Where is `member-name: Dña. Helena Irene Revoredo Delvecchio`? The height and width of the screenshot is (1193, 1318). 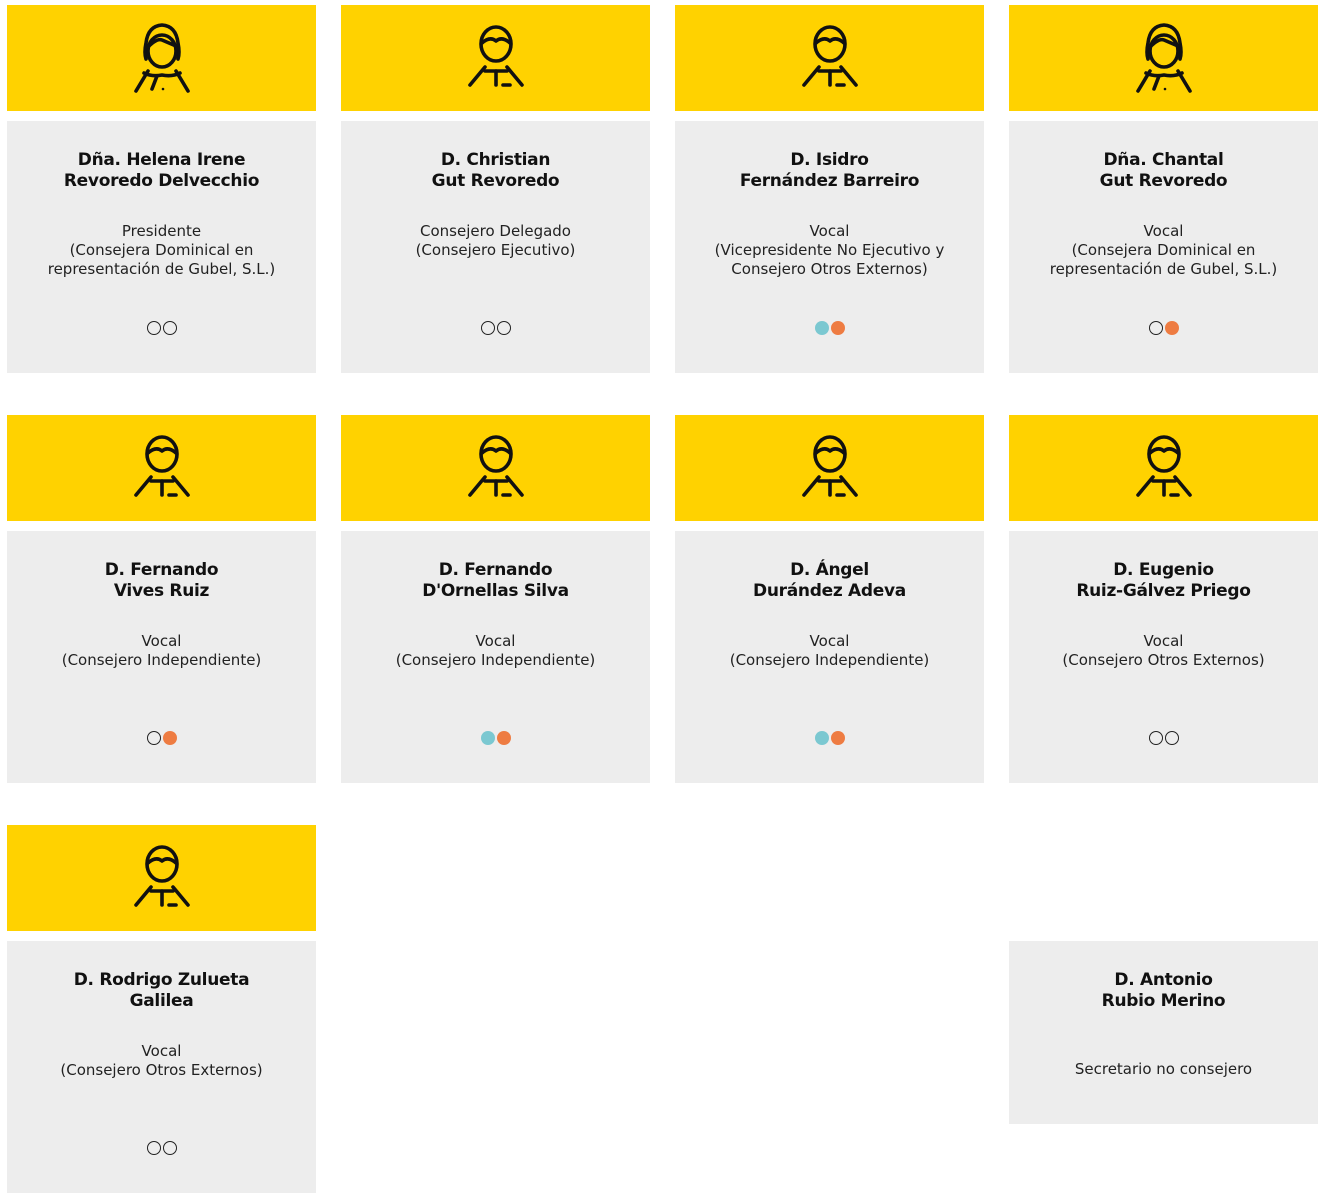
member-name: Dña. Helena Irene Revoredo Delvecchio is located at coordinates (161, 171).